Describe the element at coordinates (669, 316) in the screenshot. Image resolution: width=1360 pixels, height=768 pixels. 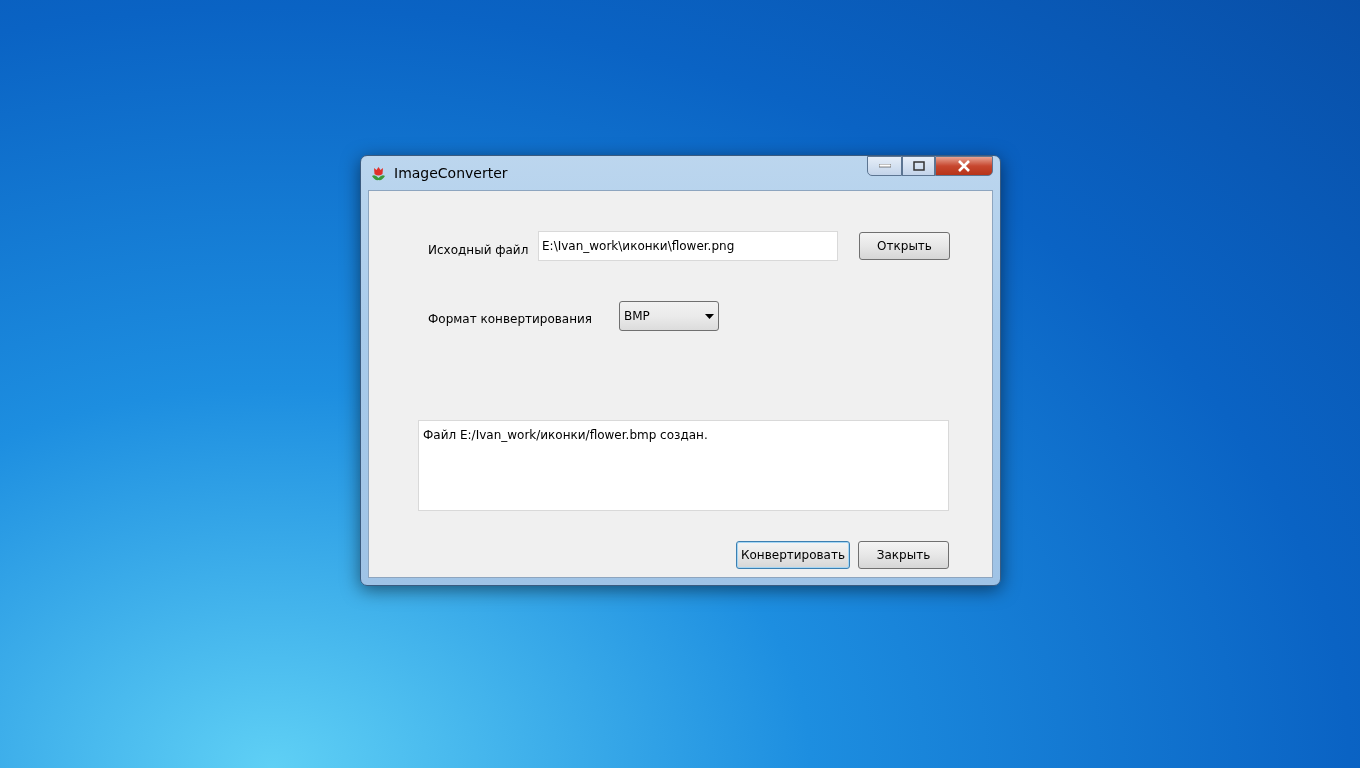
I see `format-dropdown: BMP` at that location.